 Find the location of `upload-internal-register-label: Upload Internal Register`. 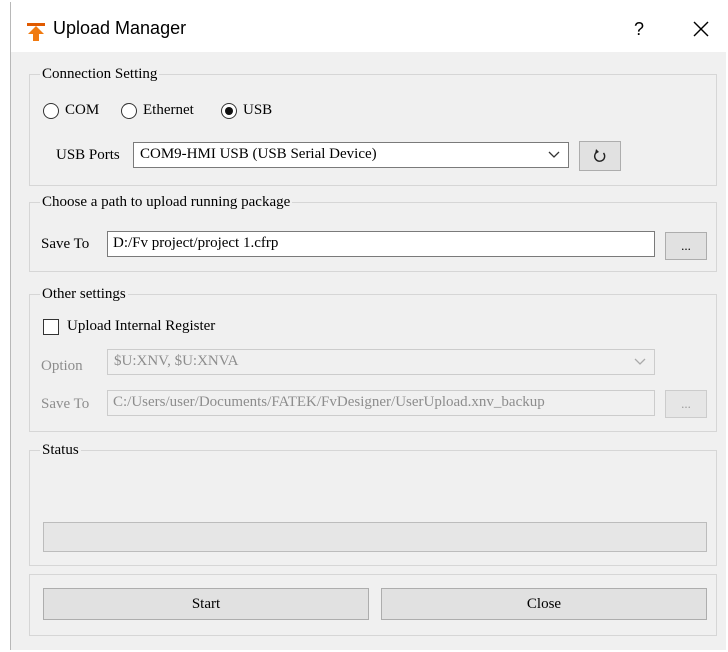

upload-internal-register-label: Upload Internal Register is located at coordinates (141, 326).